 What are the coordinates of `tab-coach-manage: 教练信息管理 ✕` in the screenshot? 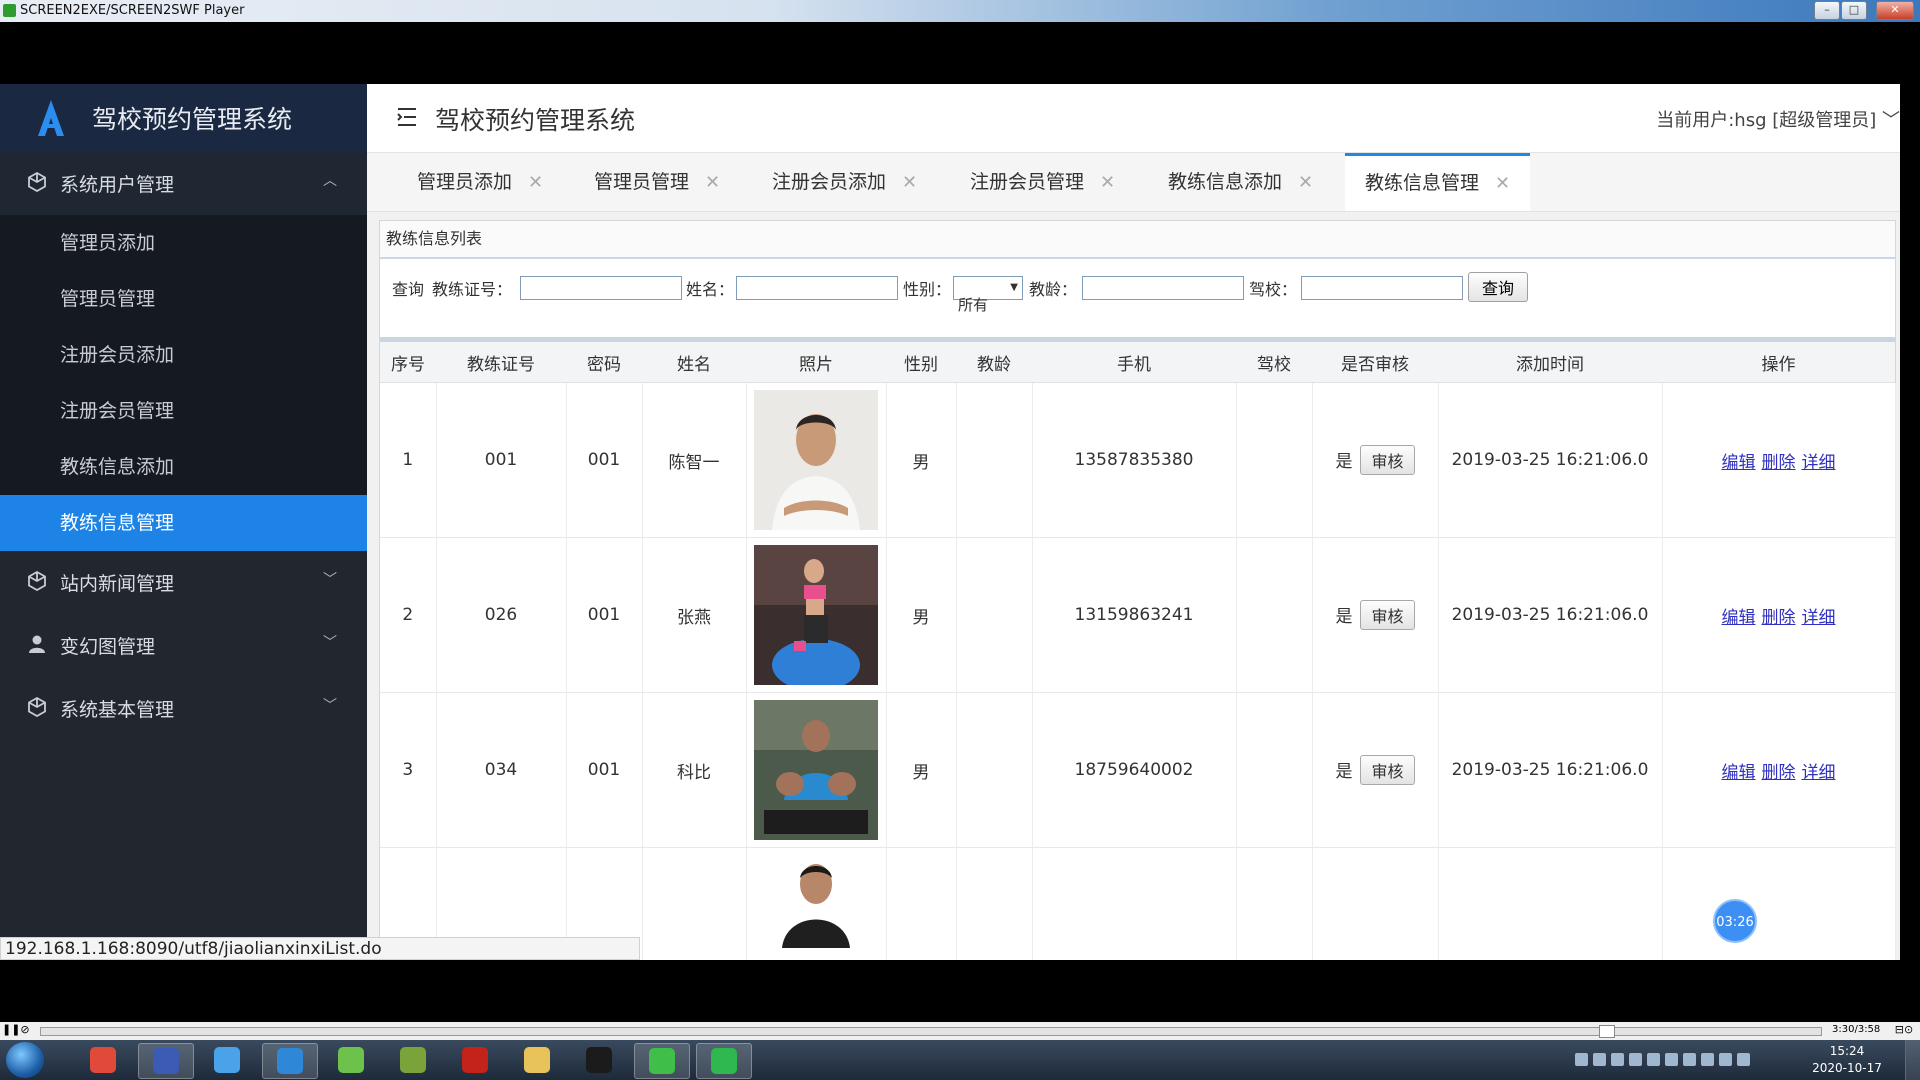 It's located at (1438, 182).